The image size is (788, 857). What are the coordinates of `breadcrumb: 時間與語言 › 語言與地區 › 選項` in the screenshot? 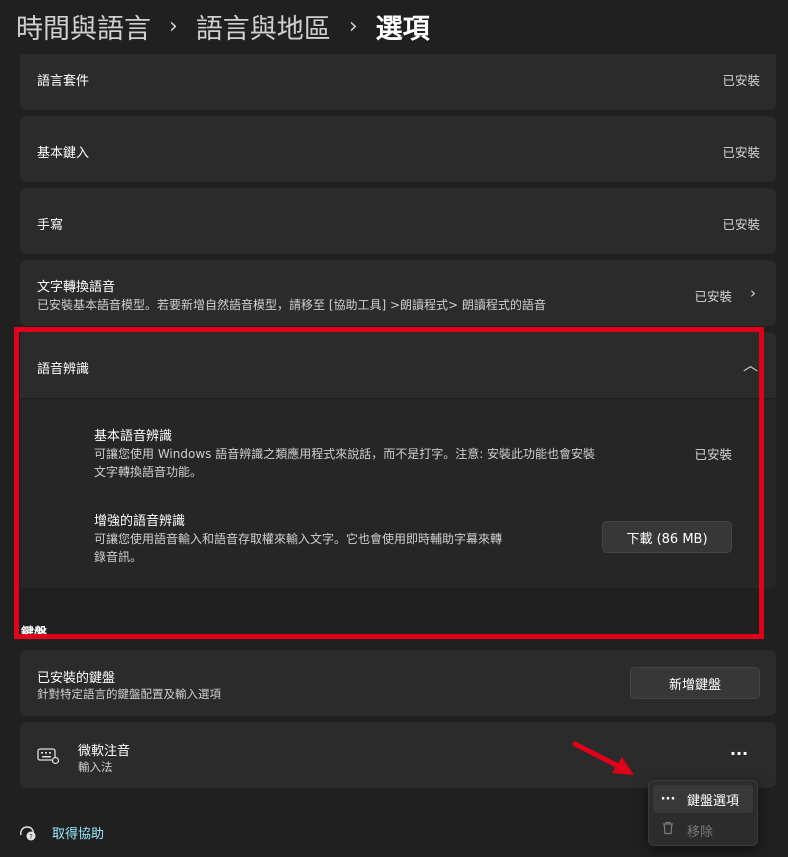 It's located at (223, 26).